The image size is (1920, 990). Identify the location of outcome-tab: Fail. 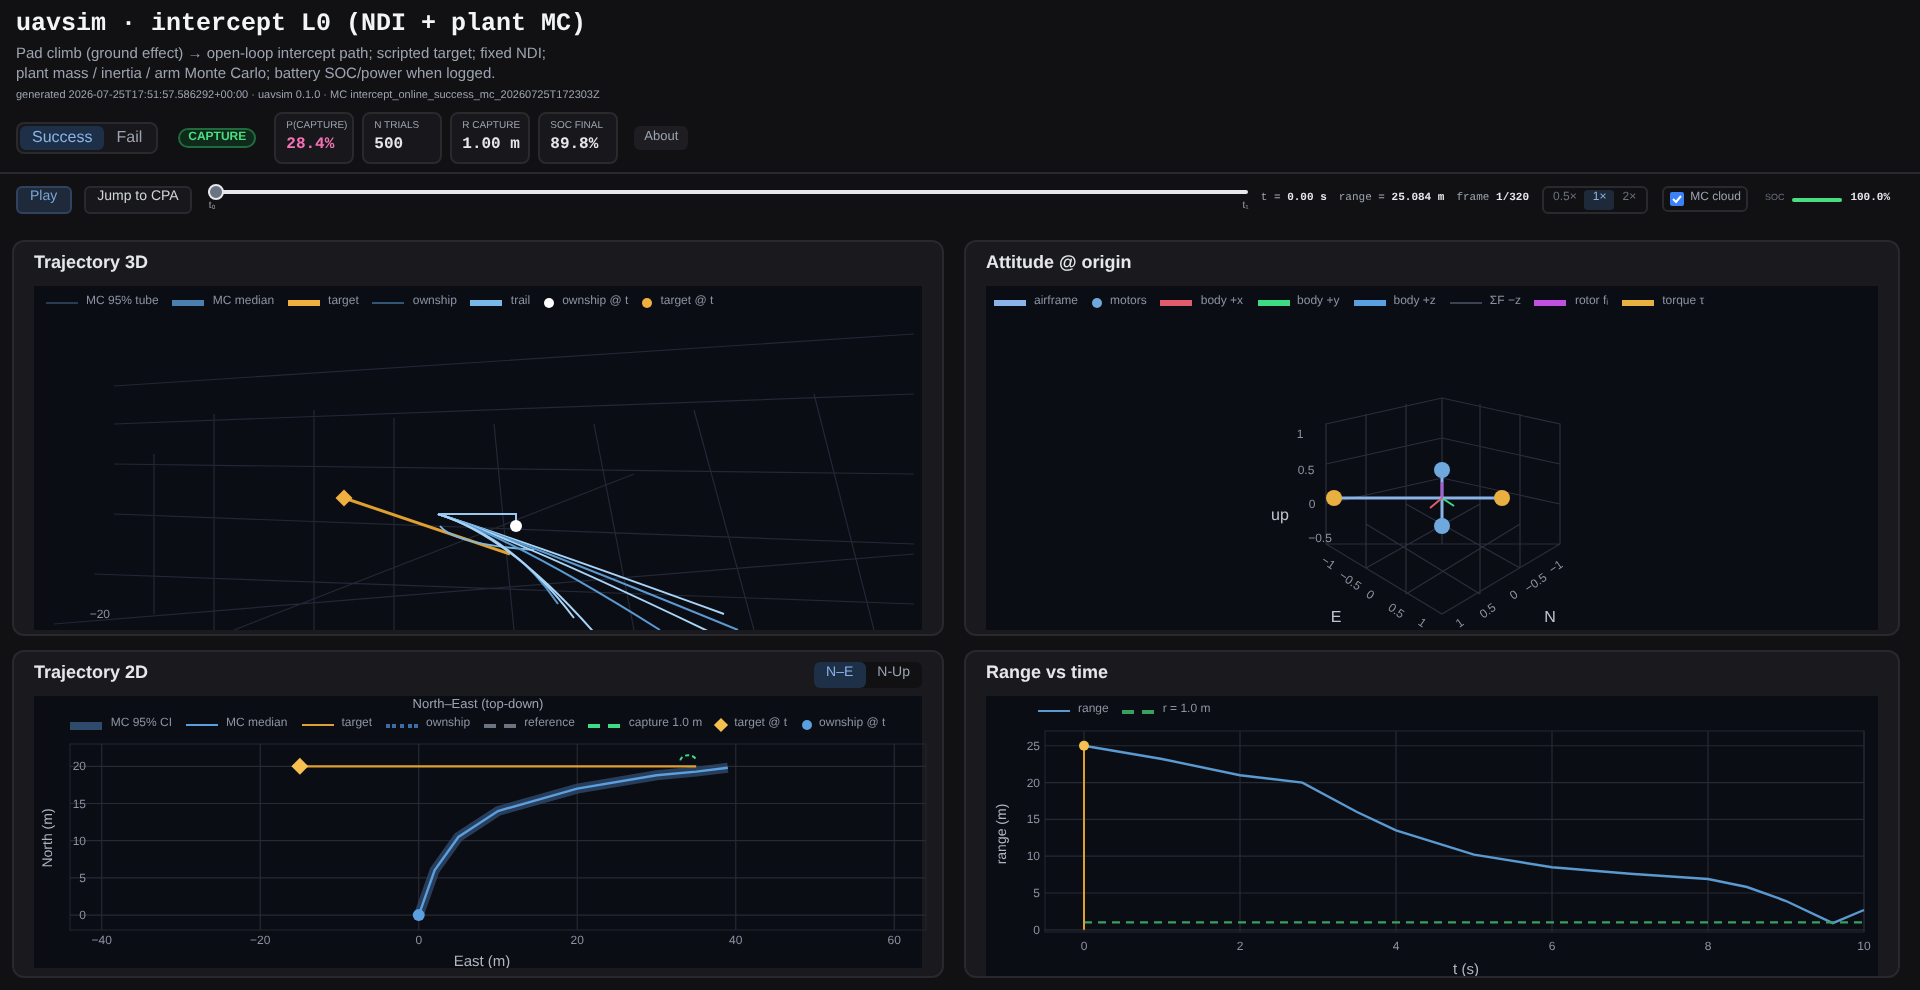
(129, 138).